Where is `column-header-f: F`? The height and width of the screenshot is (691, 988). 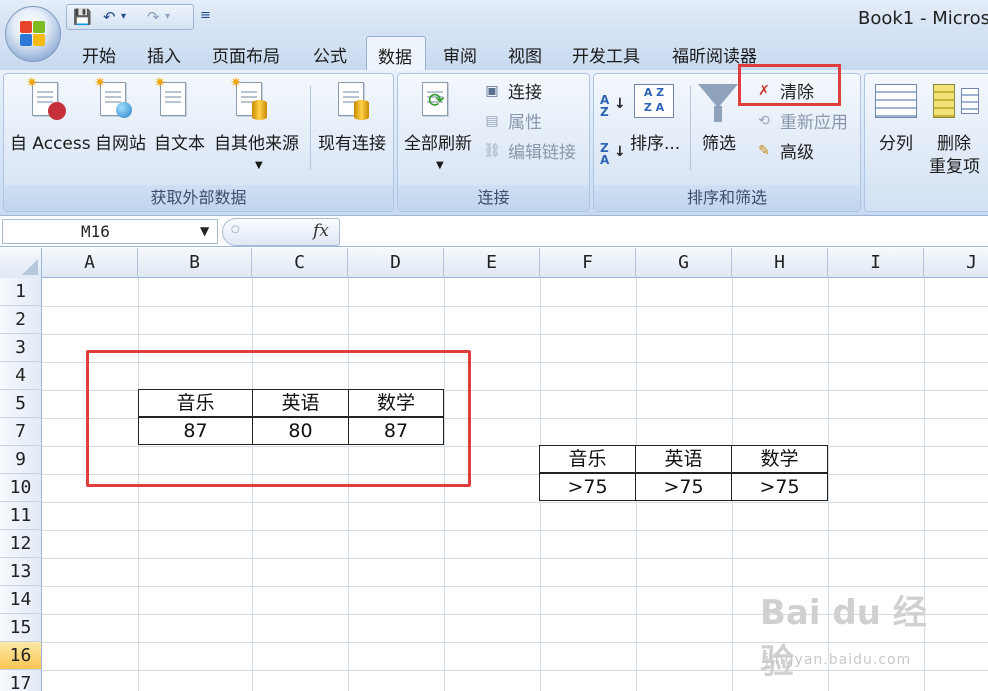
column-header-f: F is located at coordinates (588, 263).